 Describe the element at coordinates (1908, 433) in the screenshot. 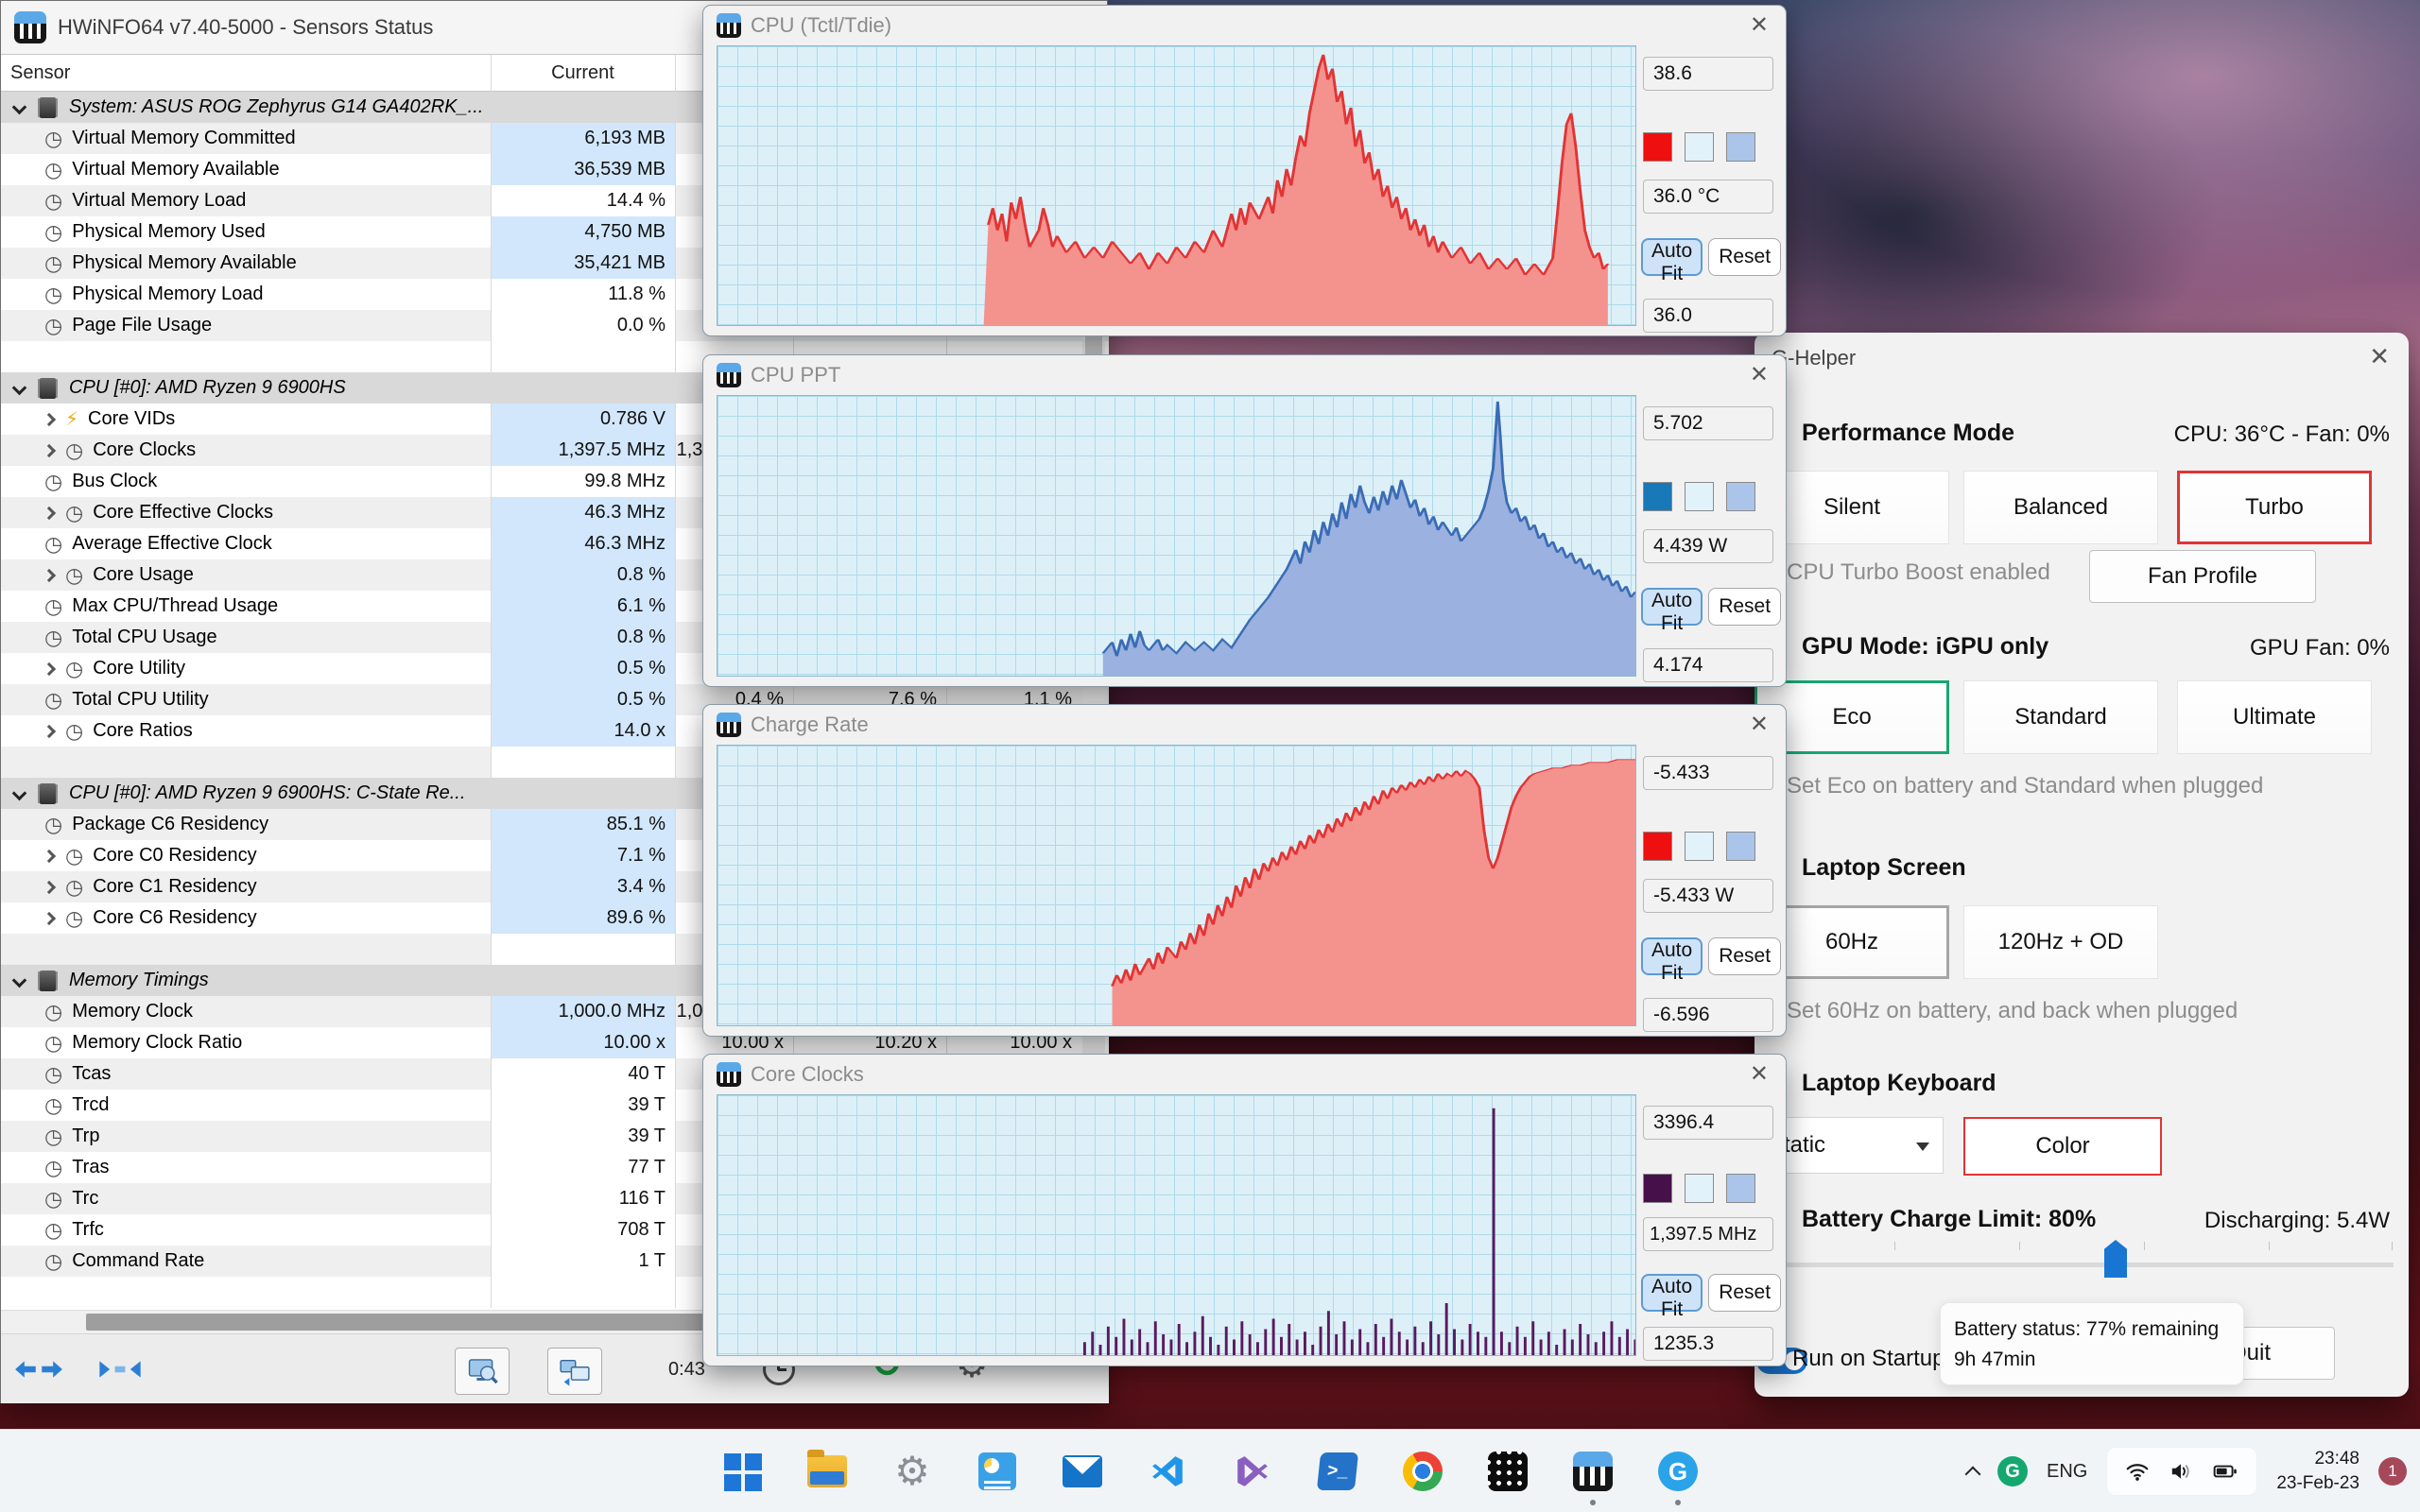

I see `performance-mode-heading: Performance Mode` at that location.